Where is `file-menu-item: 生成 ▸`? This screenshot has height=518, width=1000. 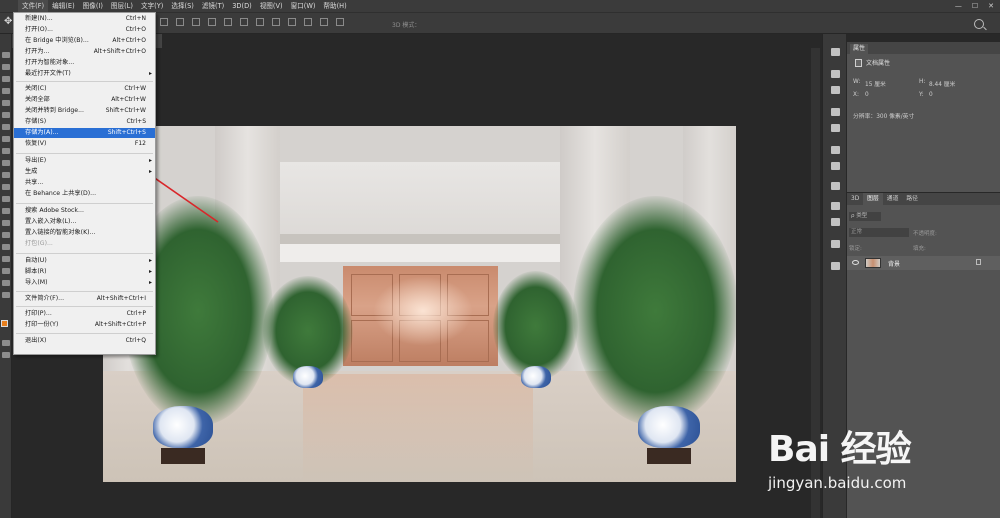
file-menu-item: 生成 ▸ is located at coordinates (84, 172).